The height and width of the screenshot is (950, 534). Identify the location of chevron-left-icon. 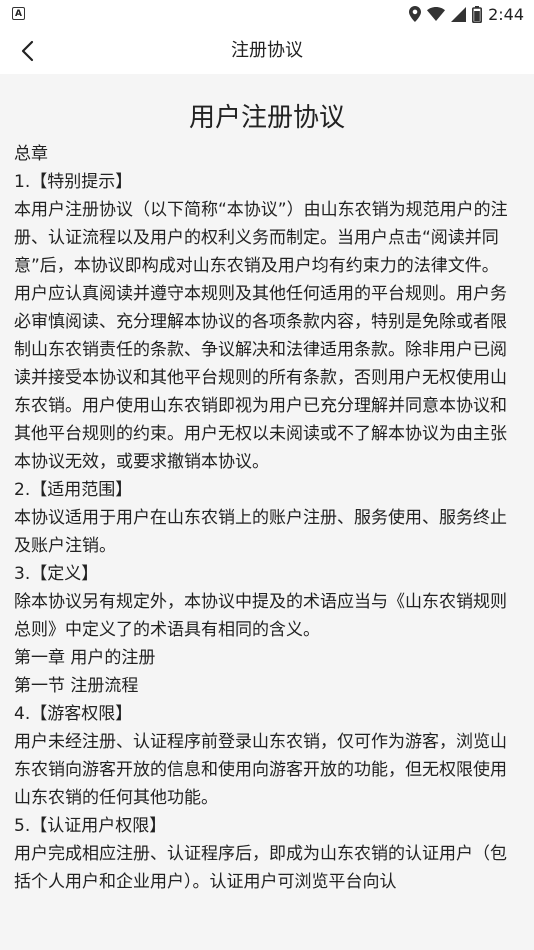
(27, 51).